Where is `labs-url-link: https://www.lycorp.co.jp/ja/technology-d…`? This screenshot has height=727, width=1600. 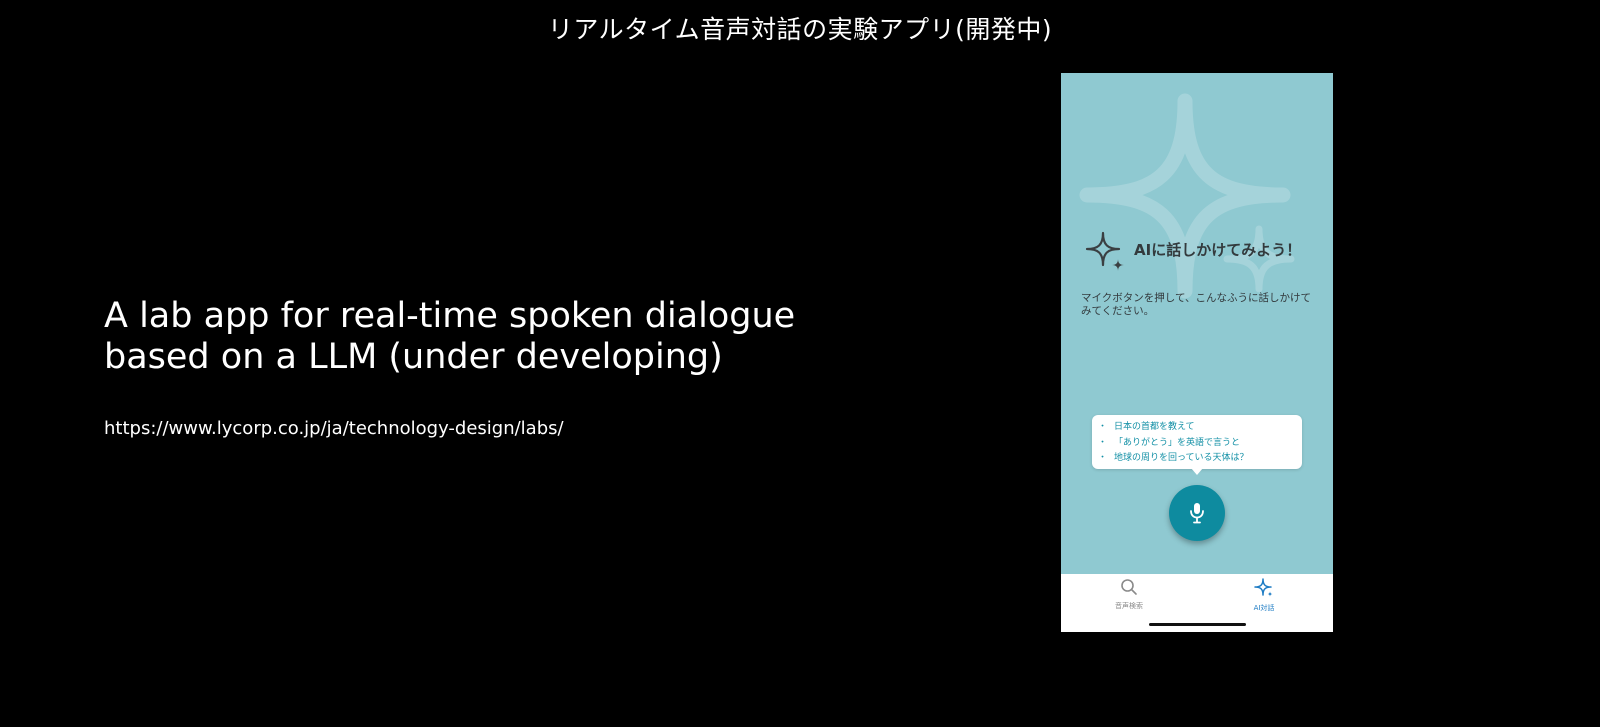
labs-url-link: https://www.lycorp.co.jp/ja/technology-d… is located at coordinates (334, 428).